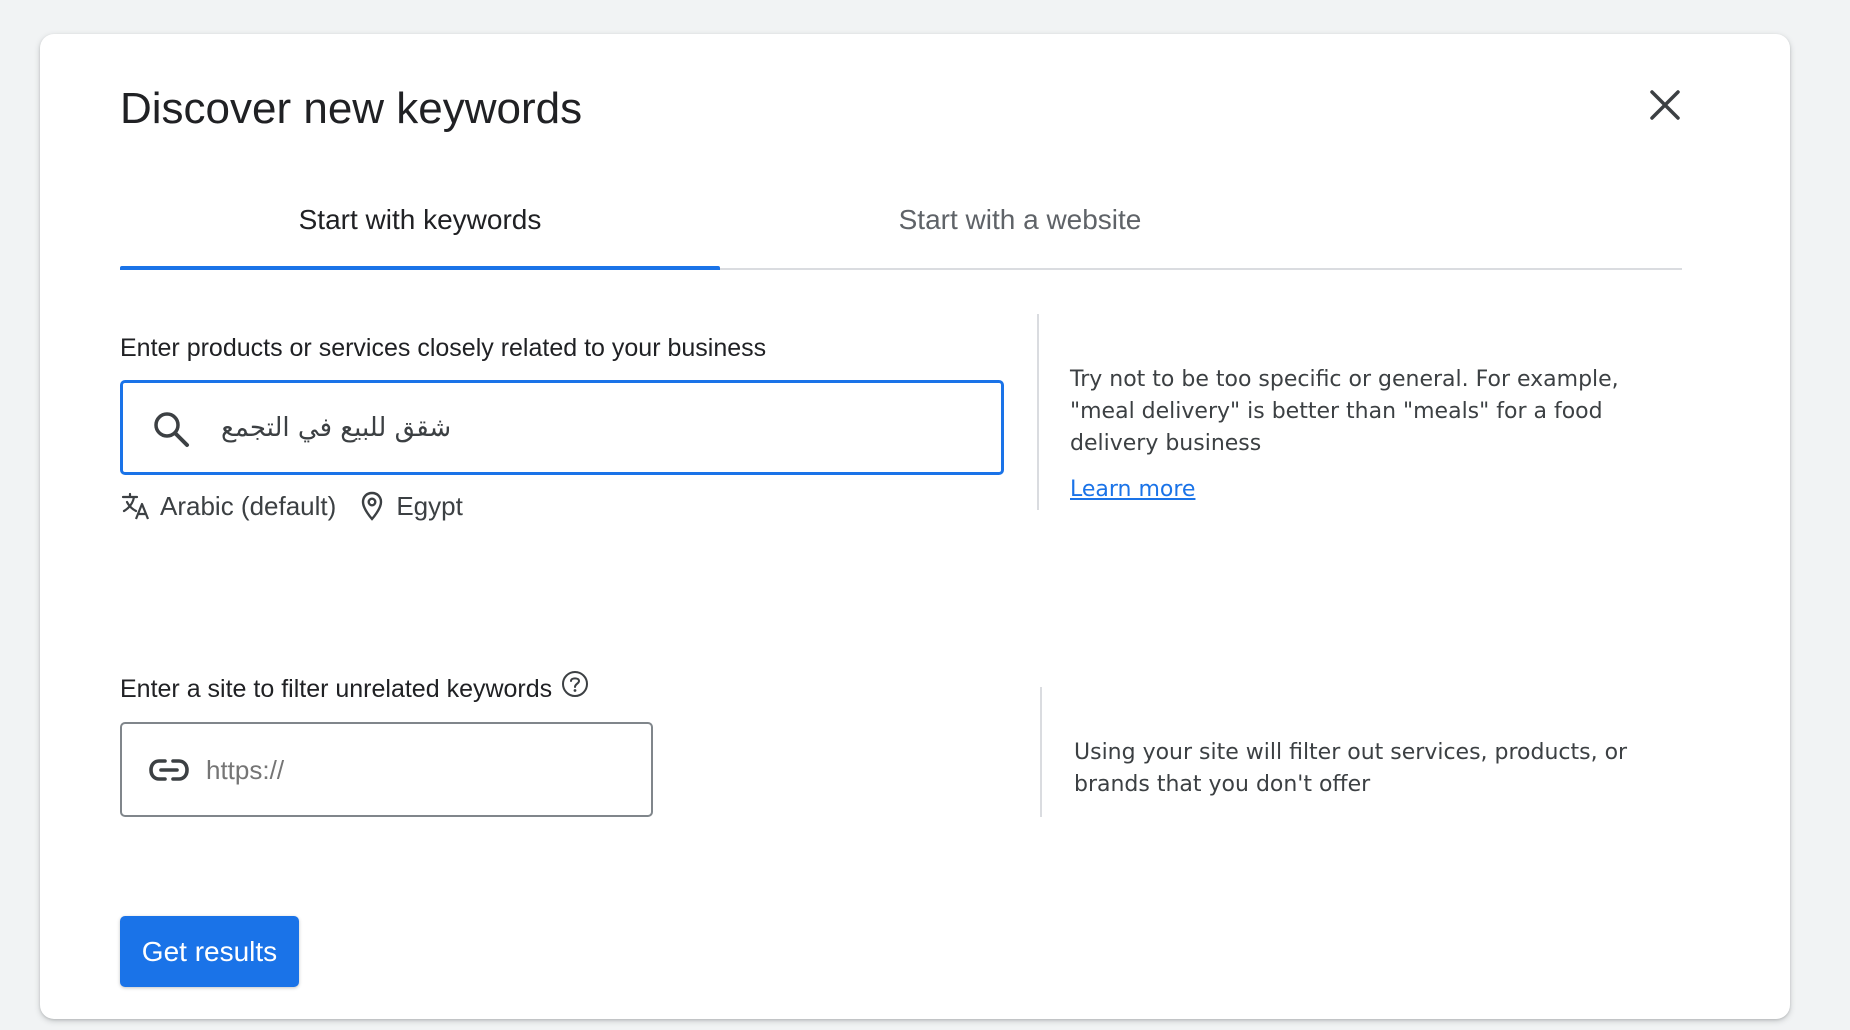  Describe the element at coordinates (171, 429) in the screenshot. I see `search-icon` at that location.